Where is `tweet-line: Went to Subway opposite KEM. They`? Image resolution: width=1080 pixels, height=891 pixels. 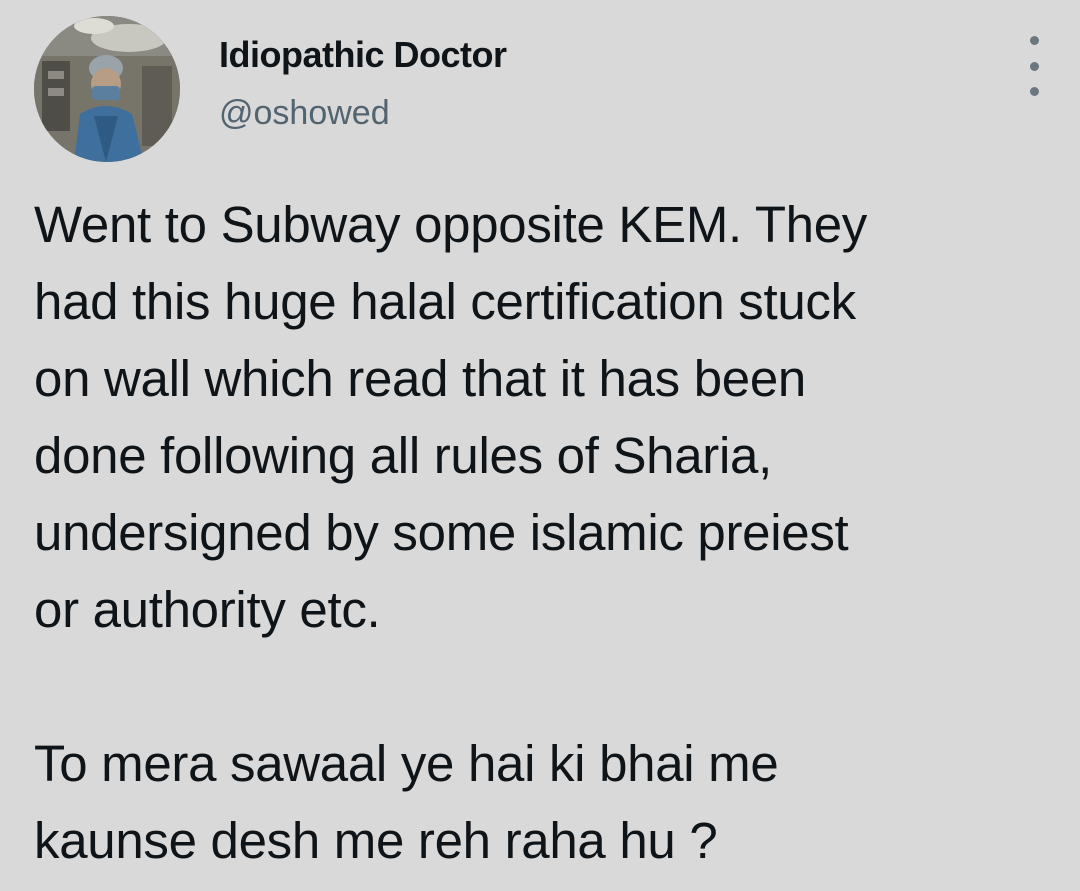
tweet-line: Went to Subway opposite KEM. They is located at coordinates (450, 224).